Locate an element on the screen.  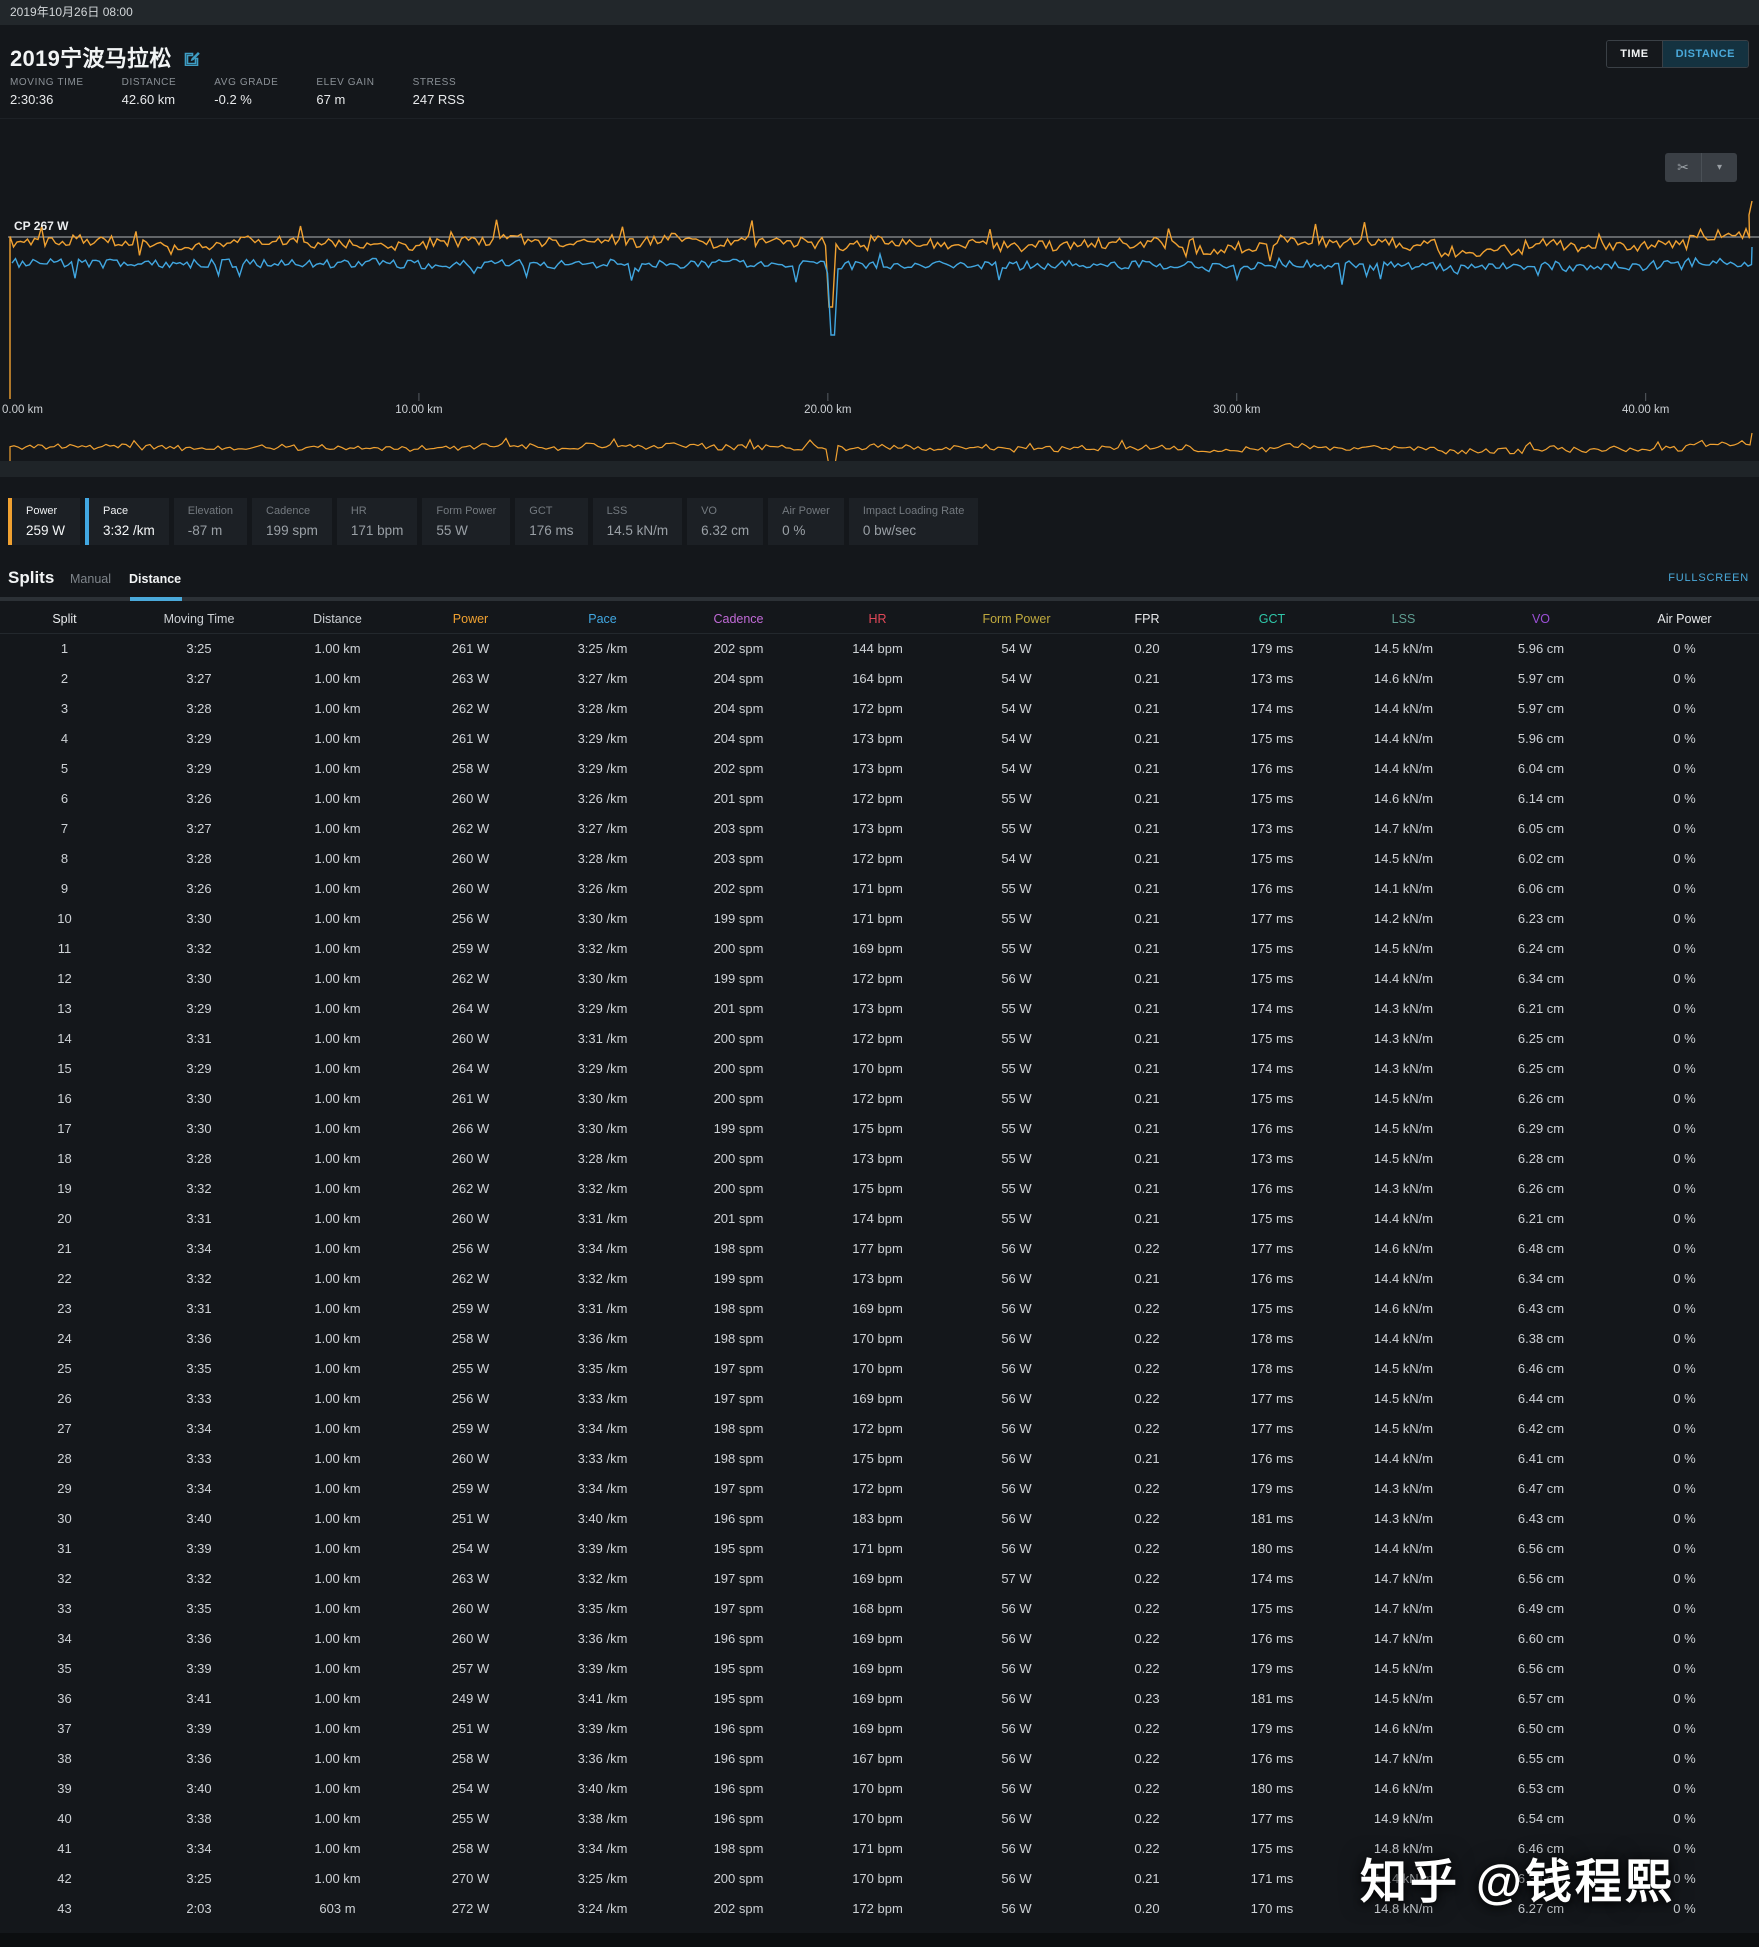
table-cell: 6.53 cm is located at coordinates (1541, 1788).